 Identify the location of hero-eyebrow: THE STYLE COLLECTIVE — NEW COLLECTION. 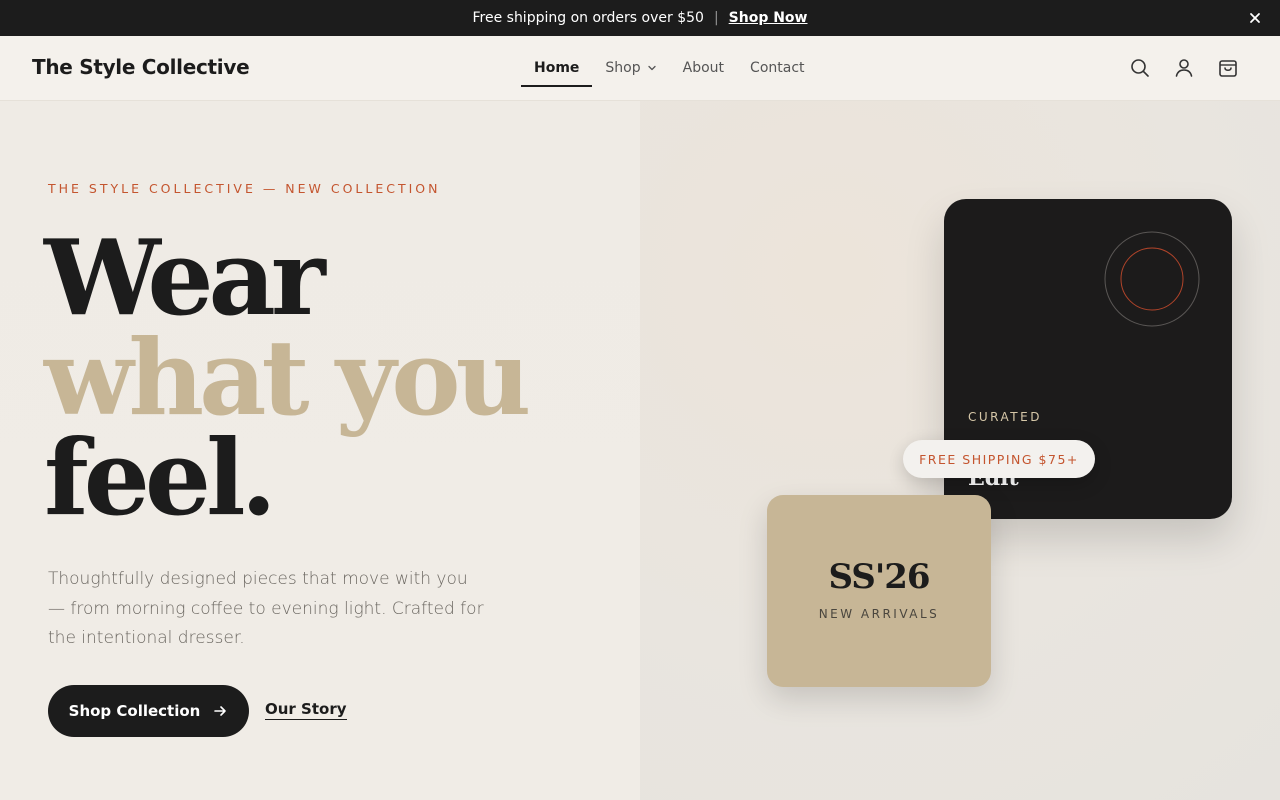
(244, 188).